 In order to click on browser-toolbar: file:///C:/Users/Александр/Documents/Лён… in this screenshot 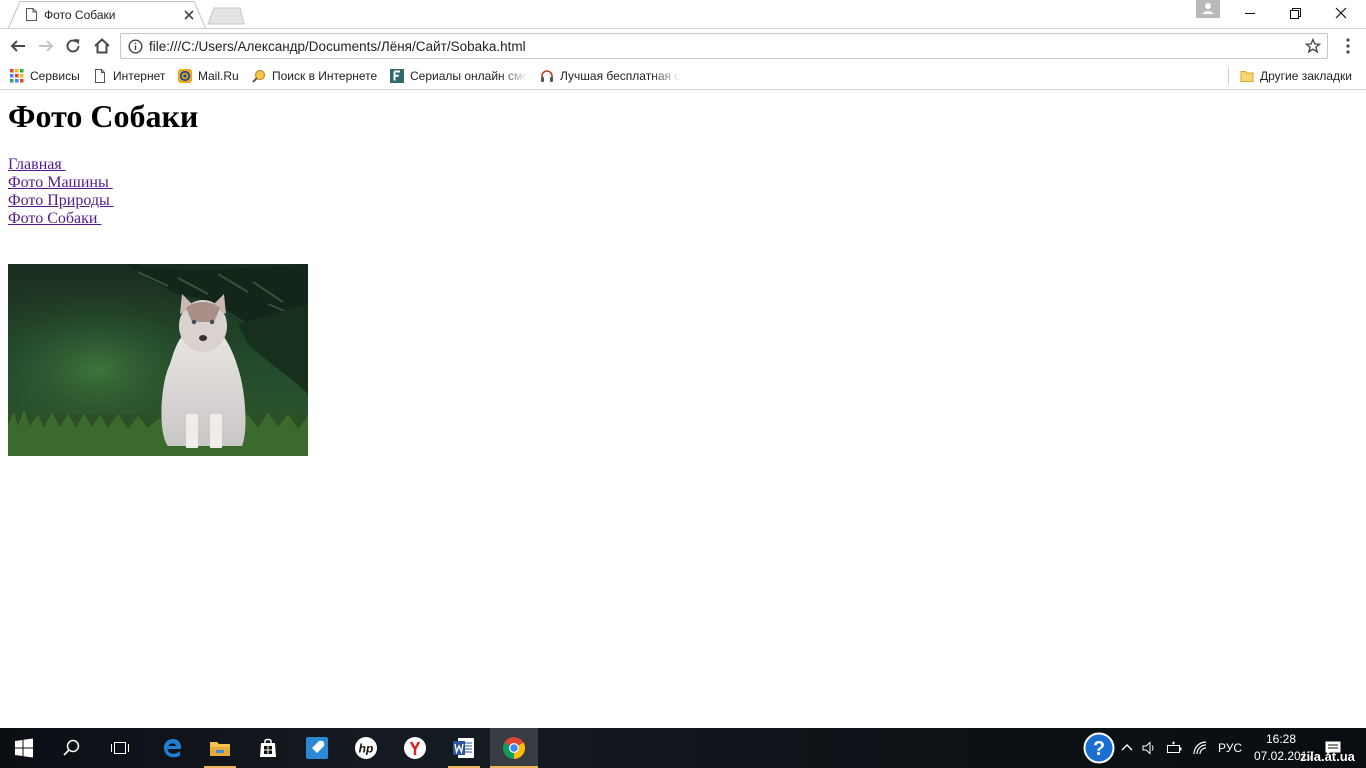, I will do `click(683, 46)`.